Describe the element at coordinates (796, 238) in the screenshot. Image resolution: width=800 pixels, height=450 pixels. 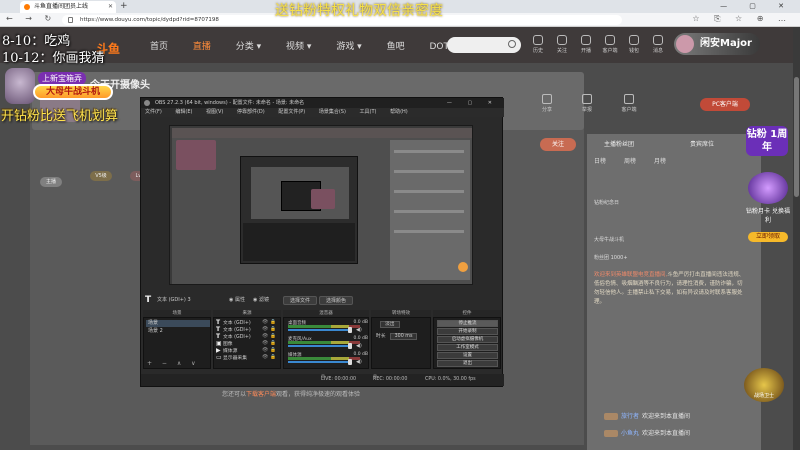
I see `page-scrollbar` at that location.